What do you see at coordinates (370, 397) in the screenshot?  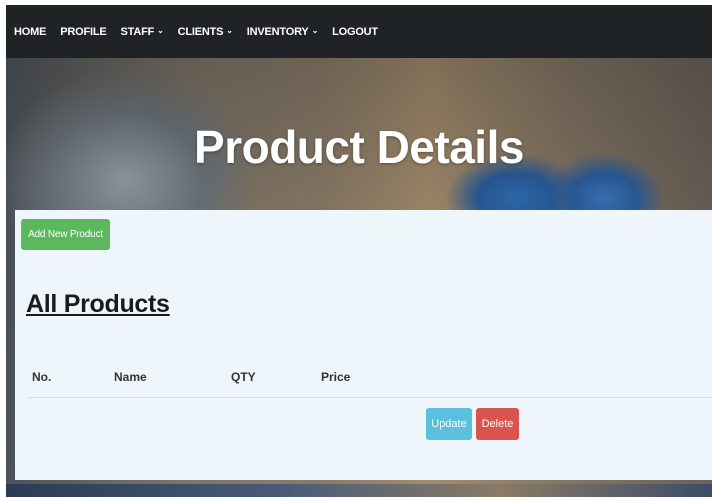 I see `table-divider` at bounding box center [370, 397].